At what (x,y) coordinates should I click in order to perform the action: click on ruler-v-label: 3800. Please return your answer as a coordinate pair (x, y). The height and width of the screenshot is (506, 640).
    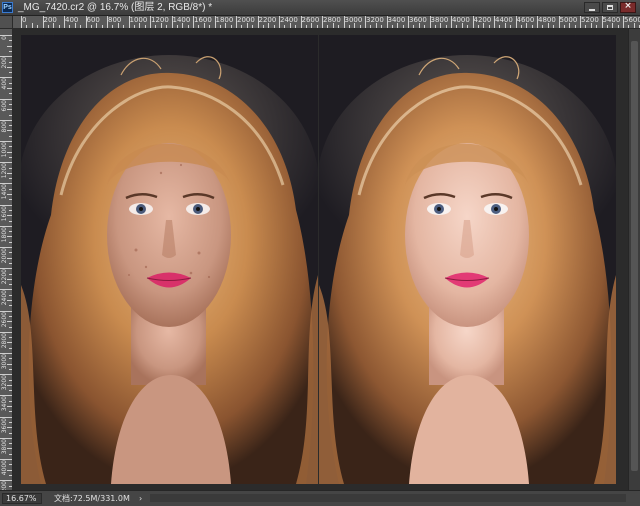
    Looking at the image, I should click on (4, 446).